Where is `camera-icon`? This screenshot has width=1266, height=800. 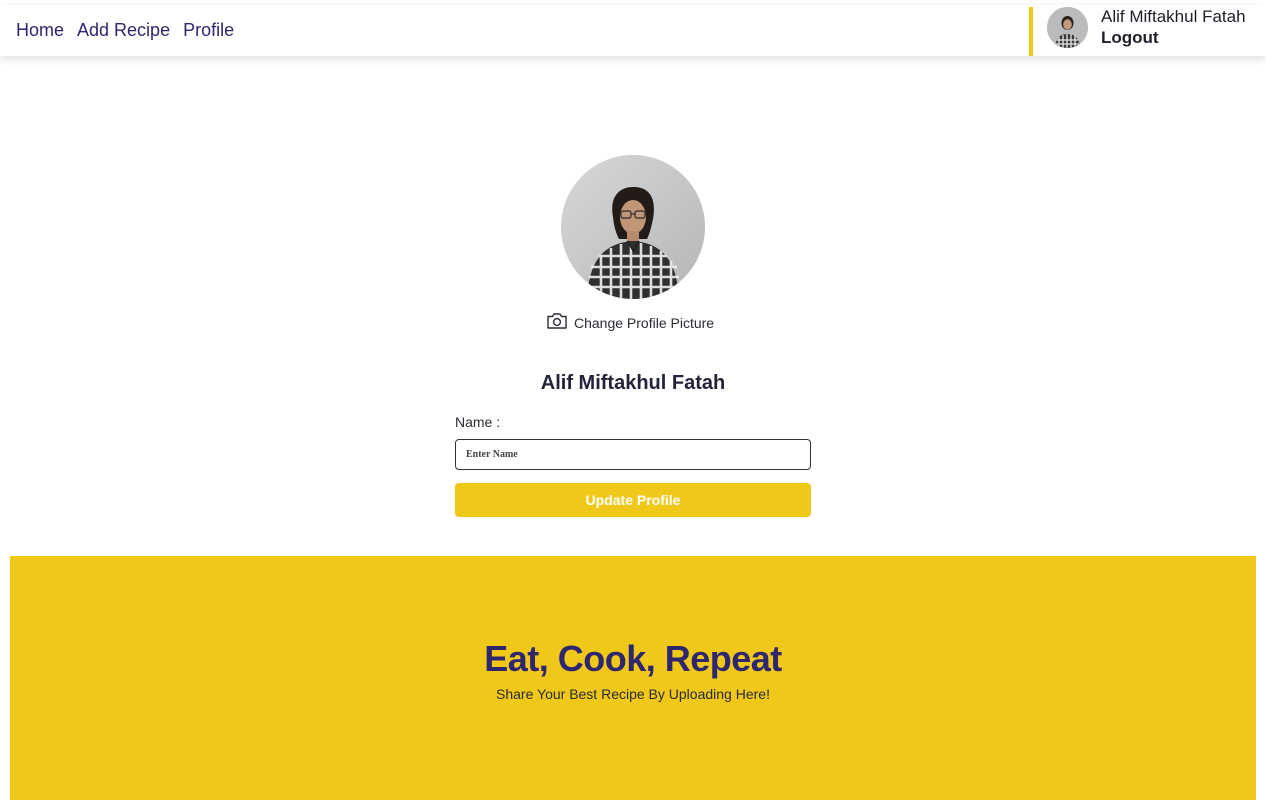 camera-icon is located at coordinates (557, 323).